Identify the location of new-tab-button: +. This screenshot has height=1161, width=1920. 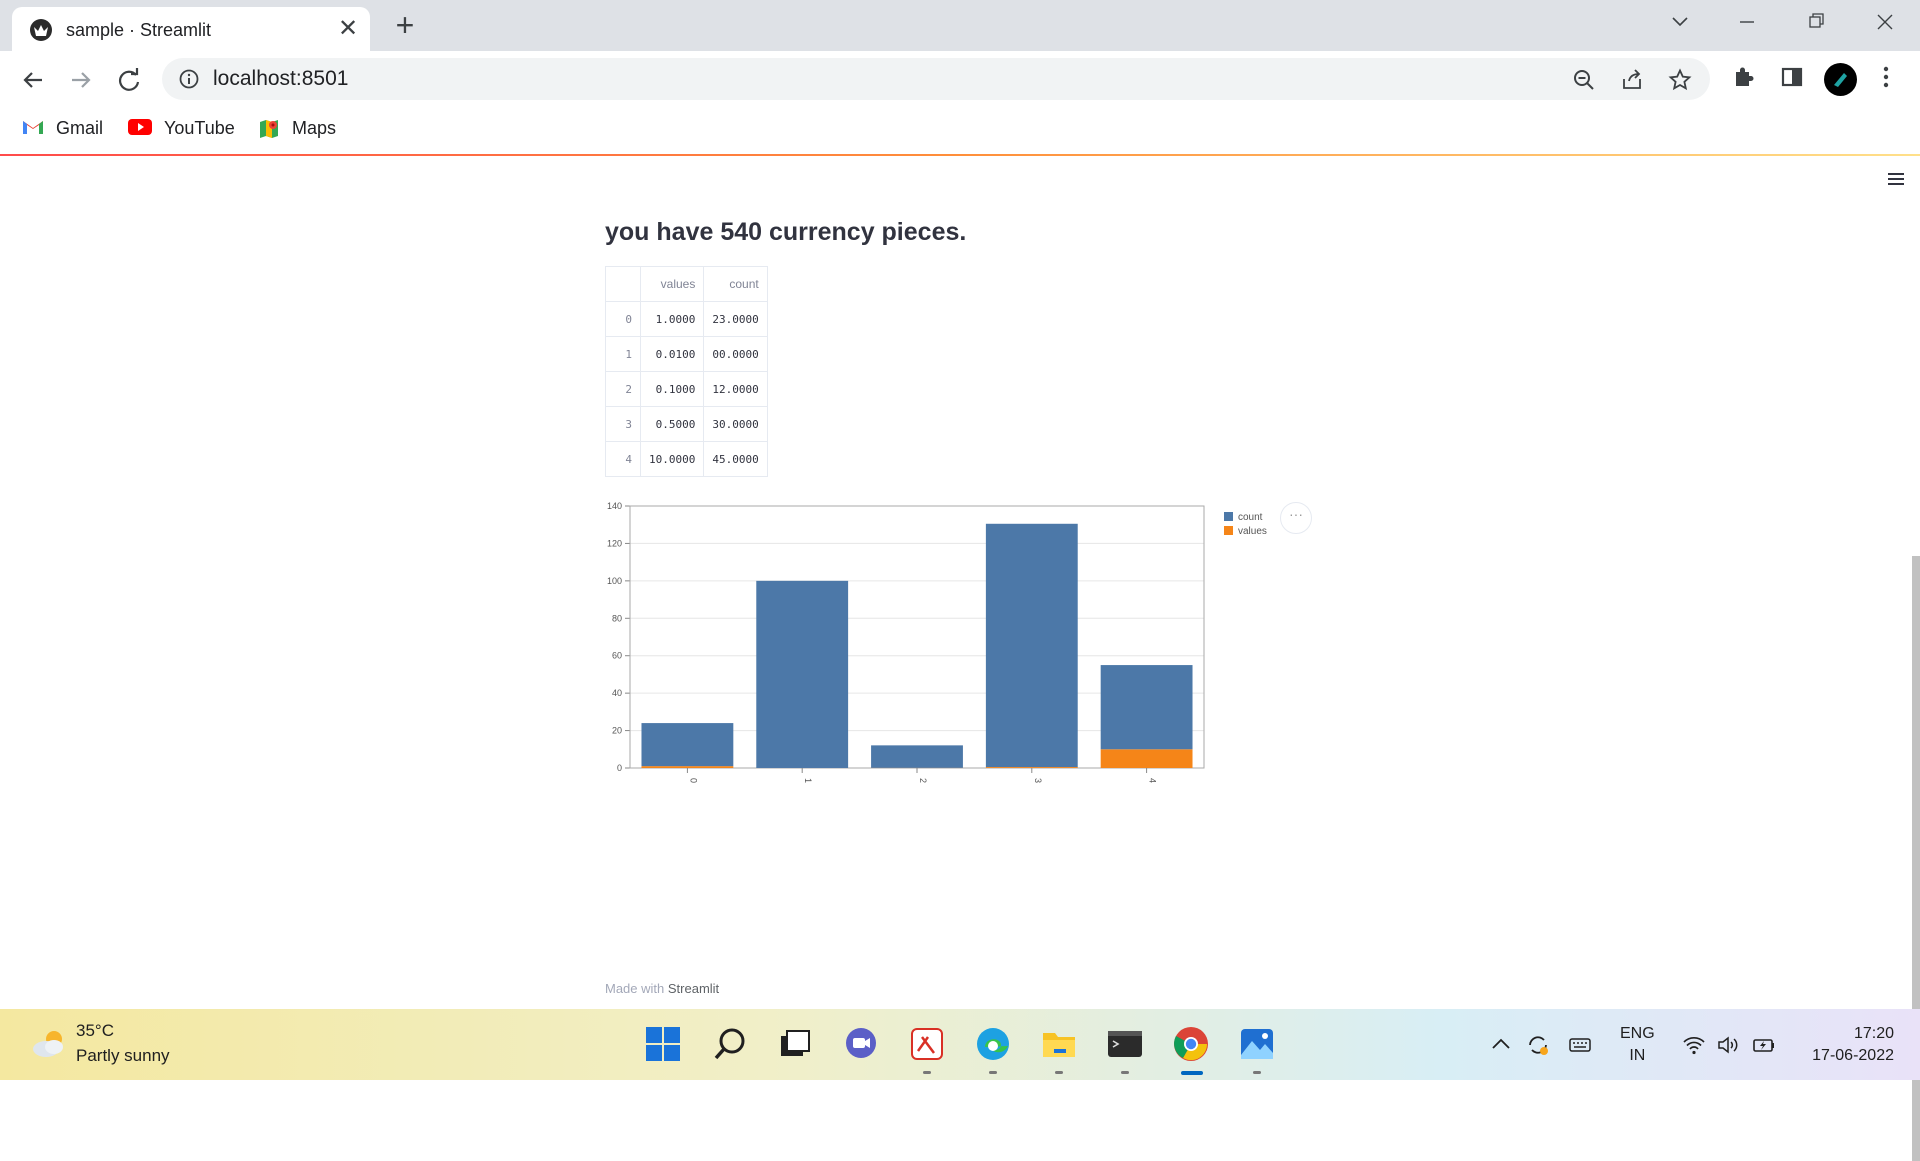
(405, 26).